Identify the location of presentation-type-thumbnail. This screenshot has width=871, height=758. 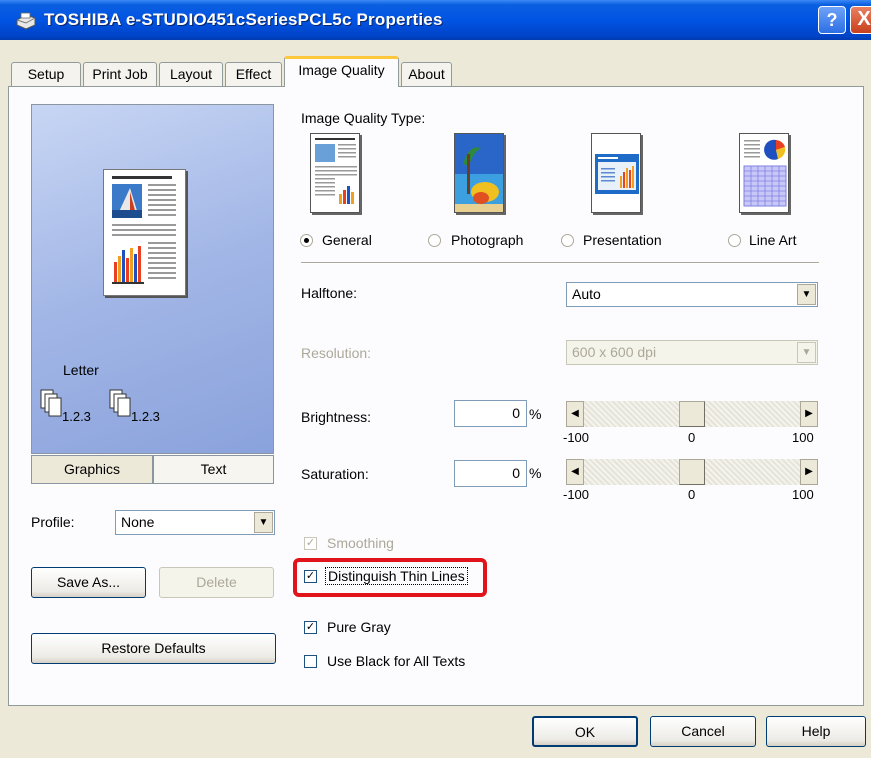
(616, 173).